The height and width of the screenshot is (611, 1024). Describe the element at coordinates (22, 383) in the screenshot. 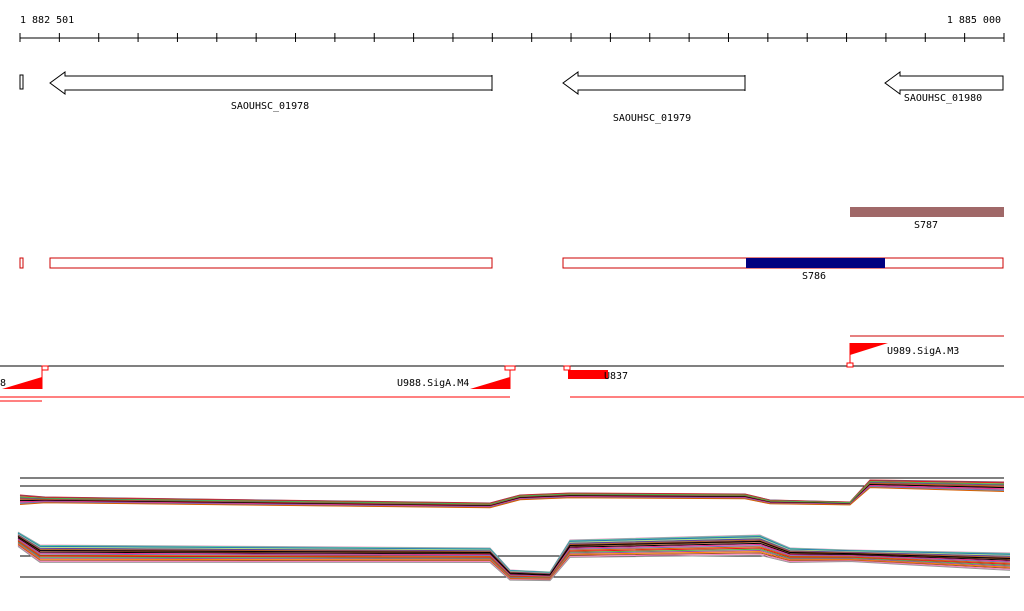

I see `signal-flag-left` at that location.